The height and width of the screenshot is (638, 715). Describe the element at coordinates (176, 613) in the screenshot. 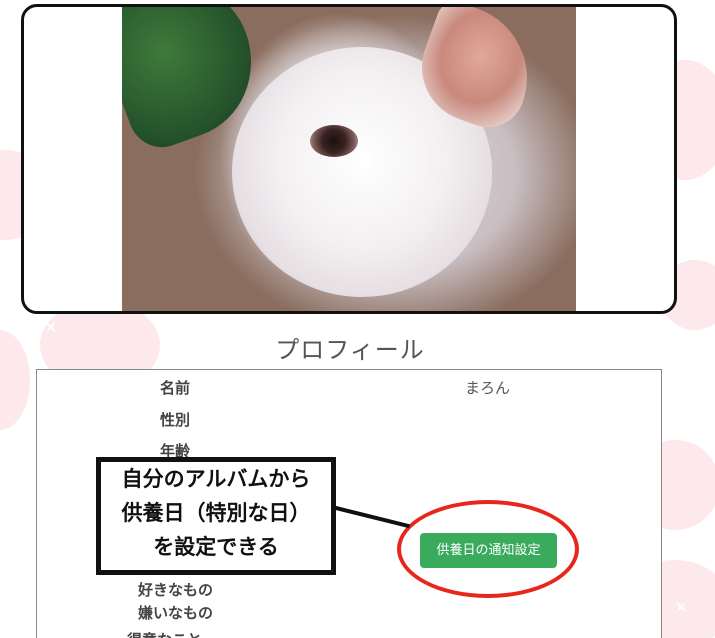

I see `profile-label-dislikes: 嫌いなもの` at that location.